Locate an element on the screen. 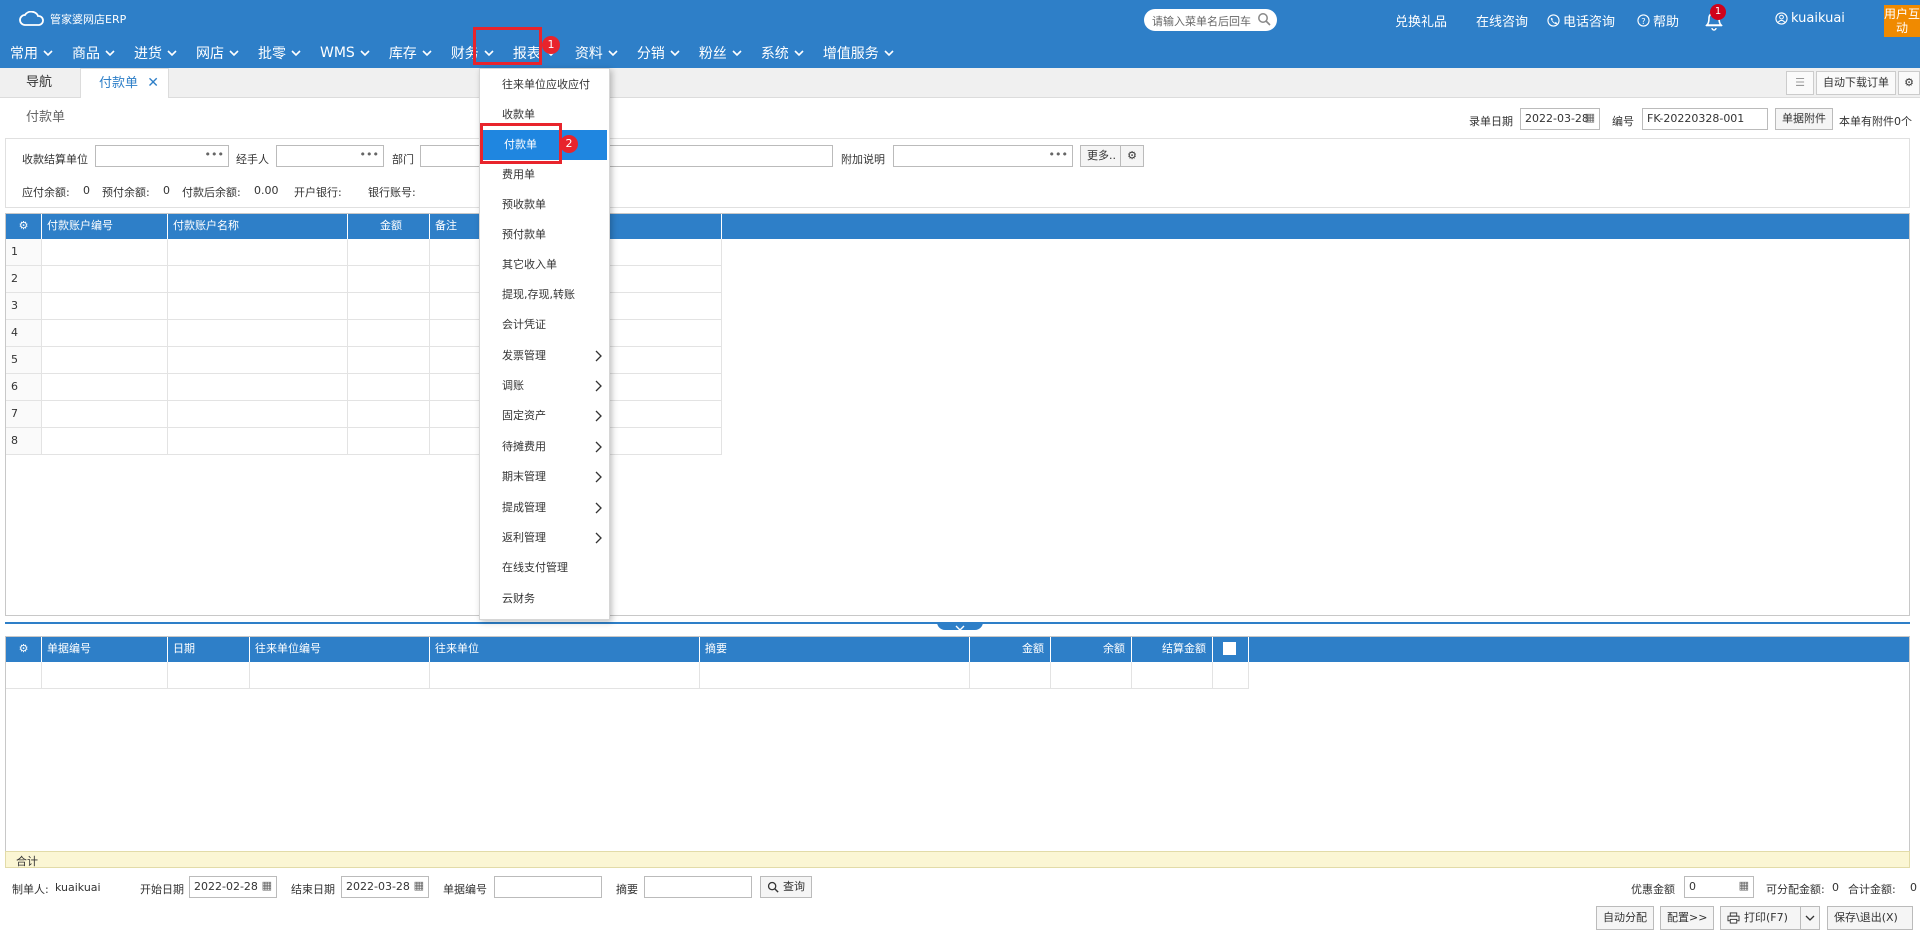  dropdown-item-16: 返利管理 is located at coordinates (544, 538).